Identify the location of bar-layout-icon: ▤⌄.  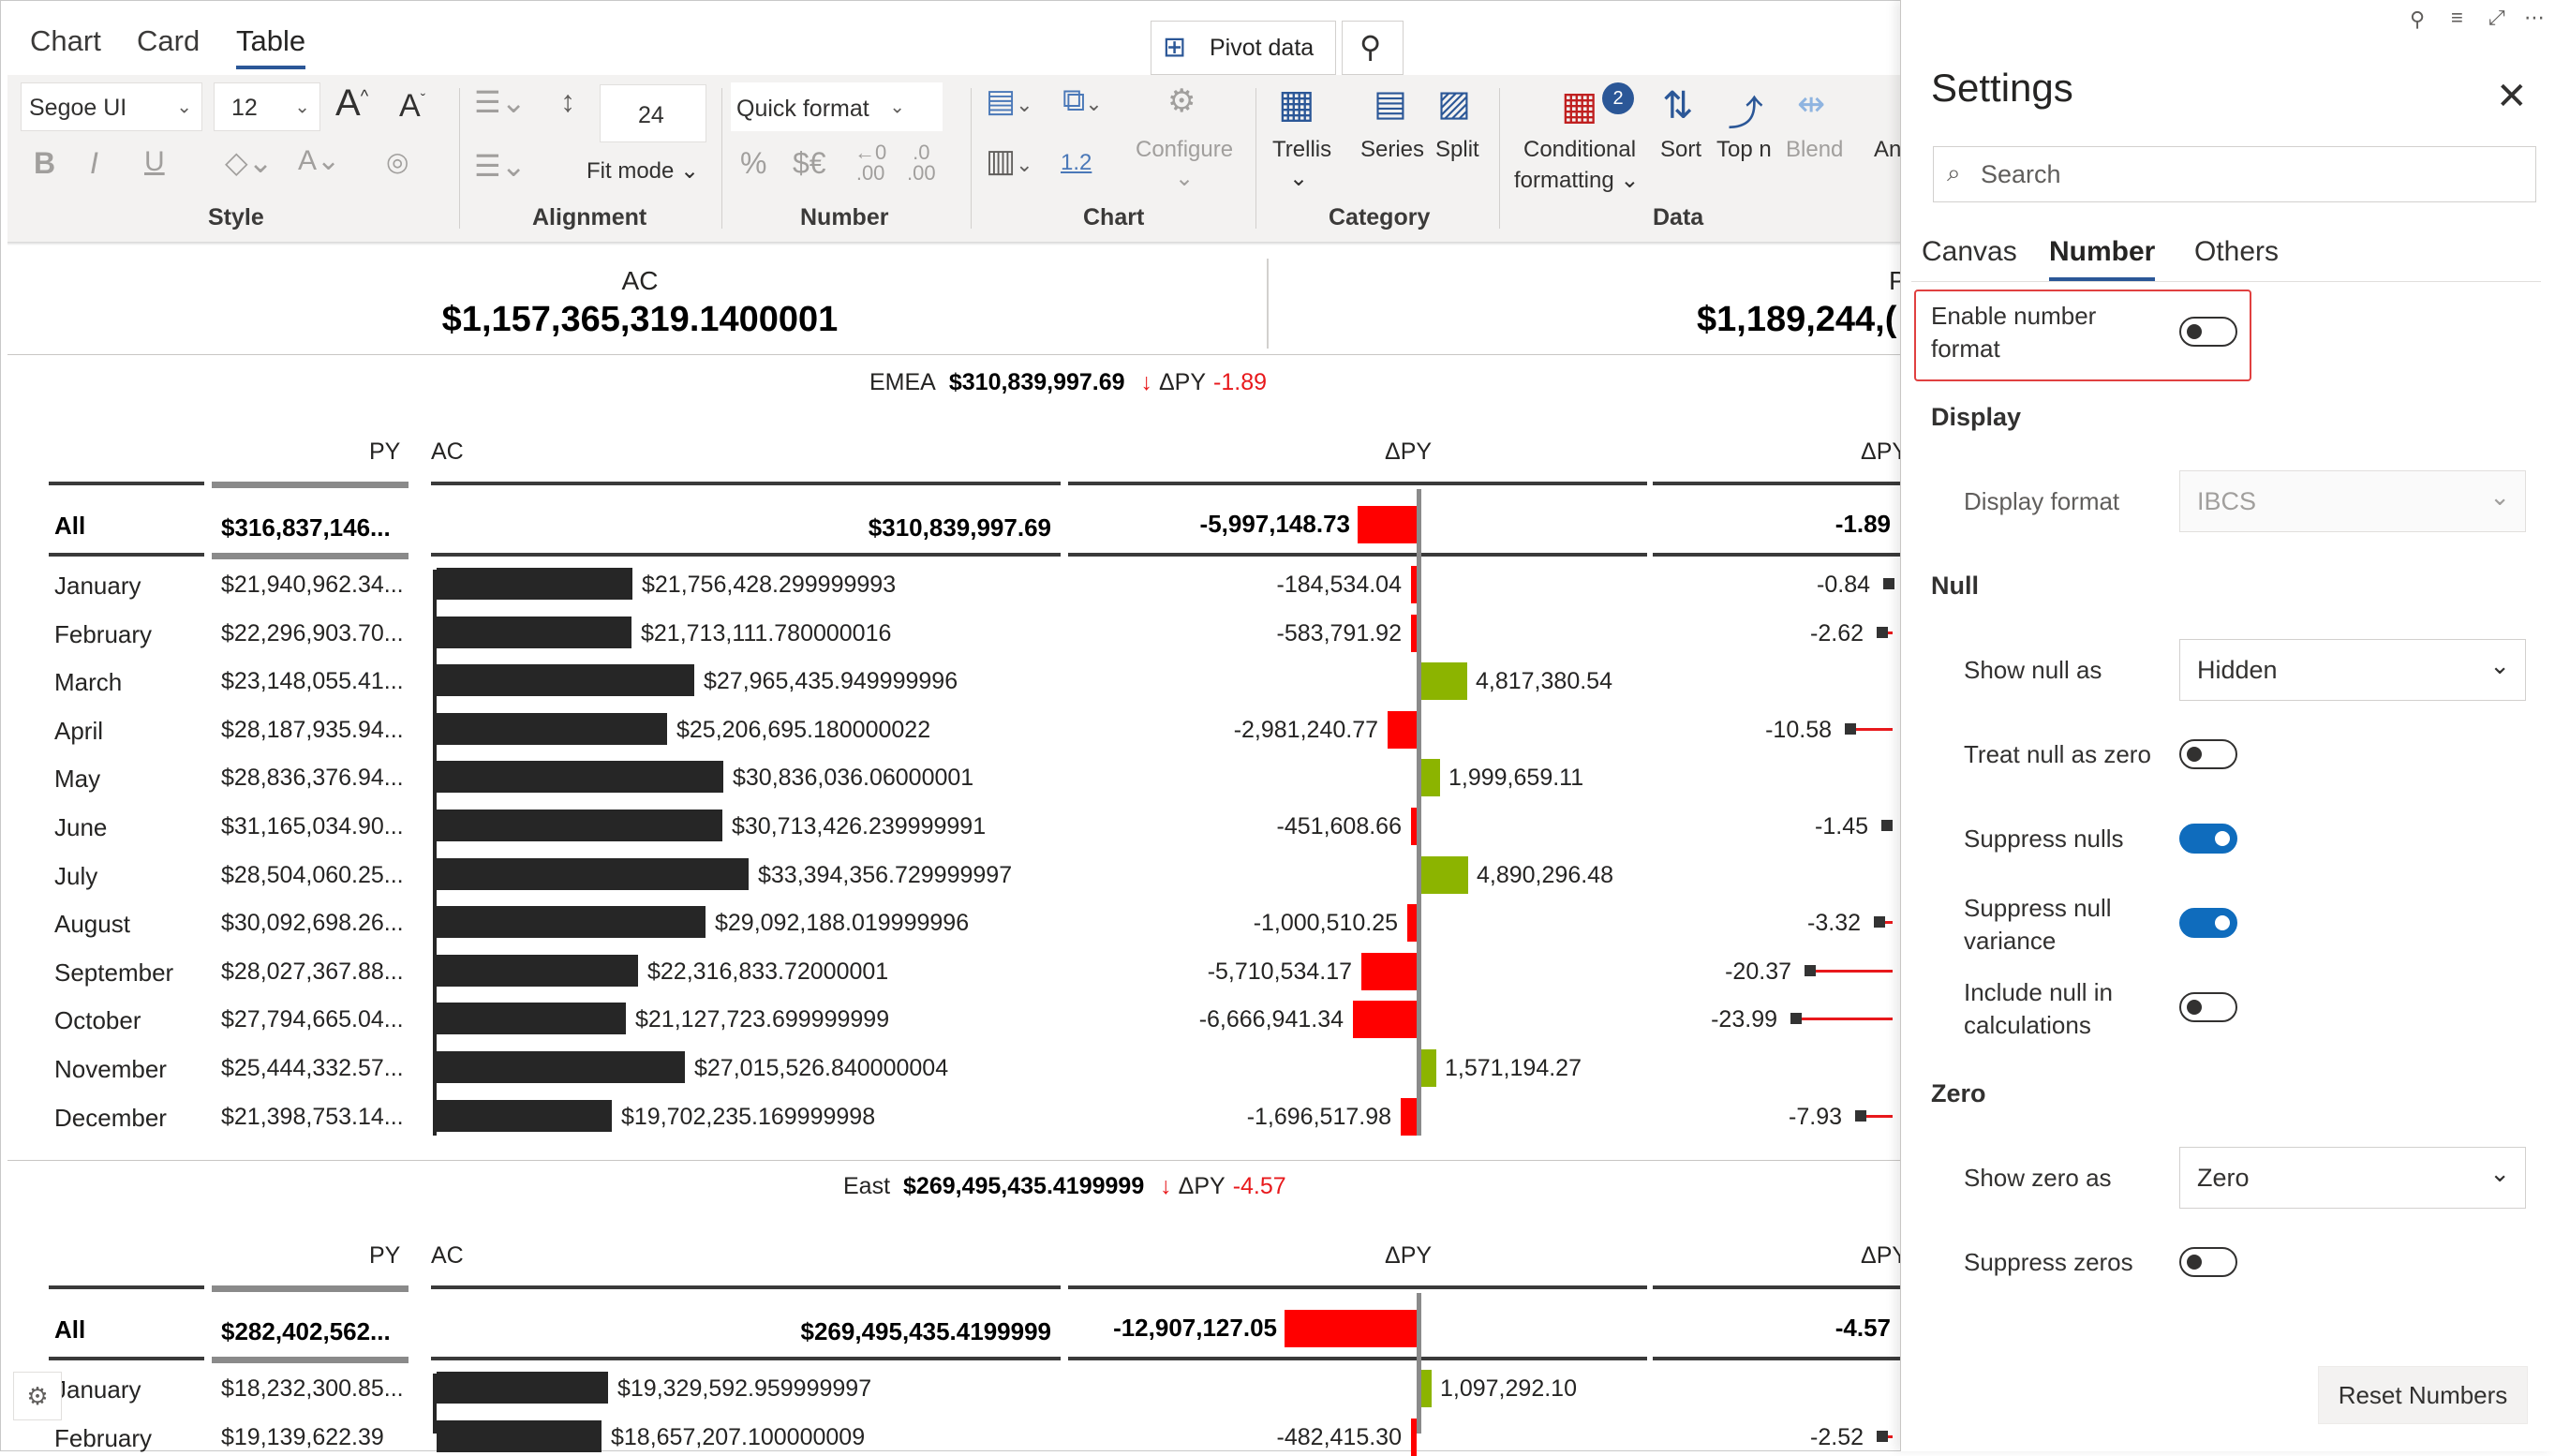
(1010, 101).